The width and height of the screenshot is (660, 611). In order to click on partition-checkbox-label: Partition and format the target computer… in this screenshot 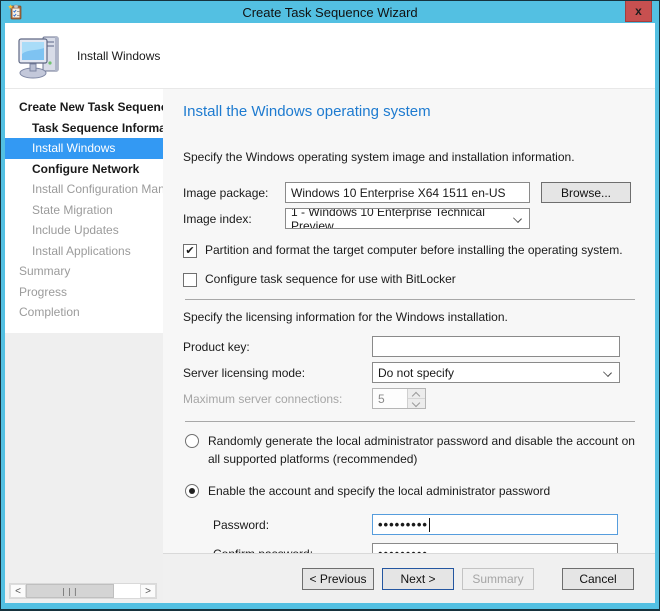, I will do `click(414, 250)`.